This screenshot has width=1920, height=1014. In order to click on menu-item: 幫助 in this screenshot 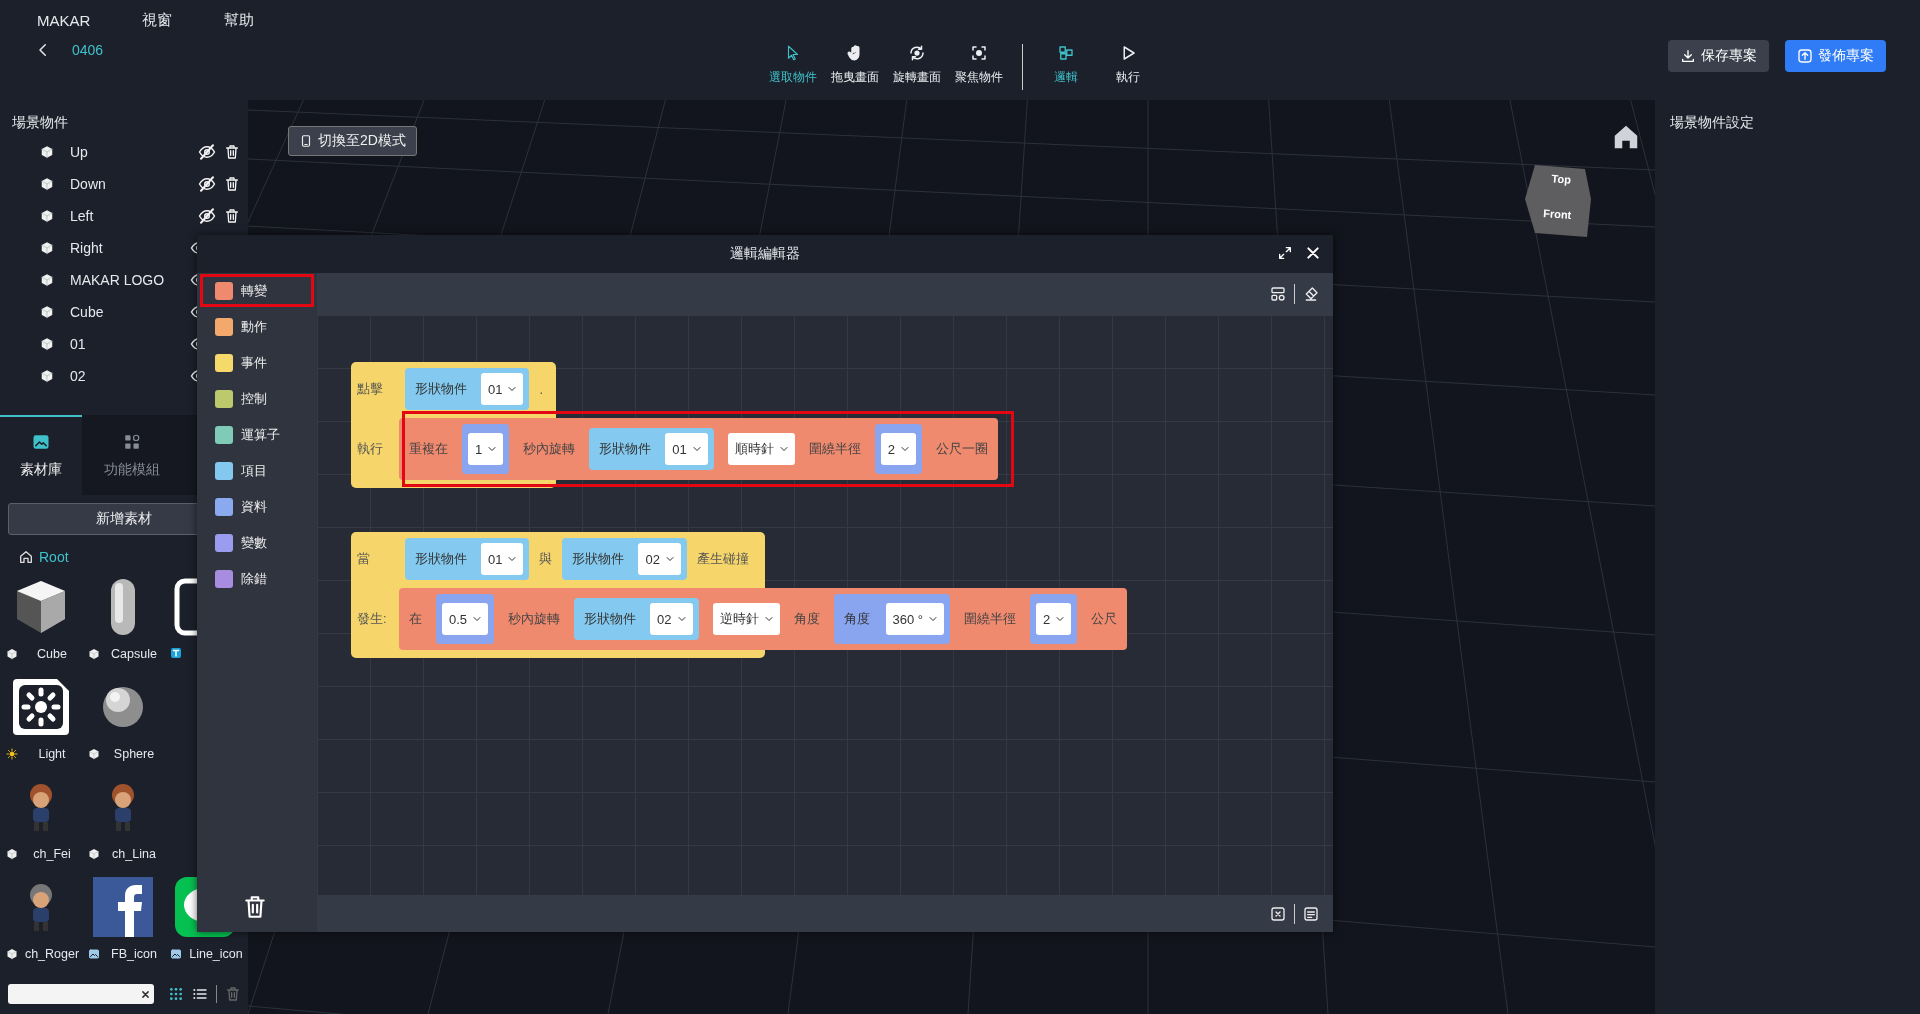, I will do `click(239, 20)`.